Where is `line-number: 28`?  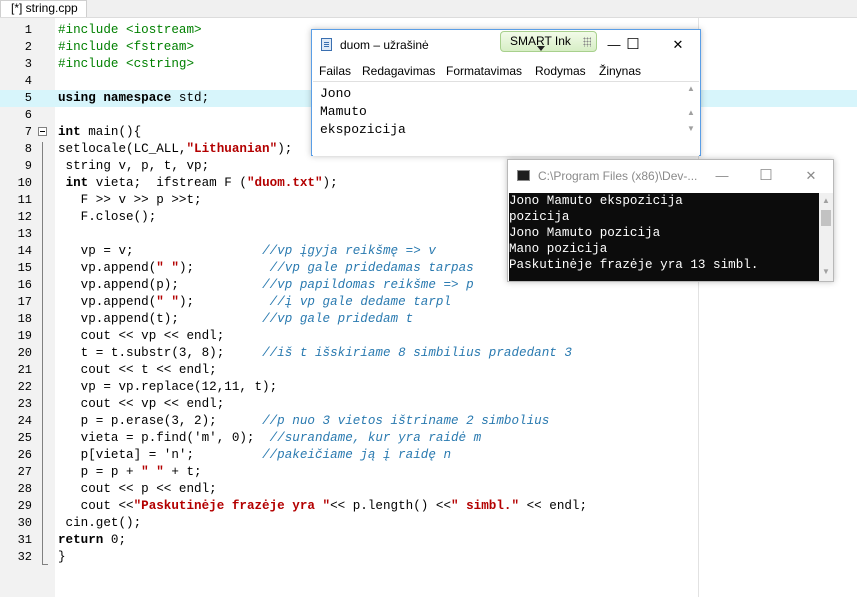
line-number: 28 is located at coordinates (24, 489).